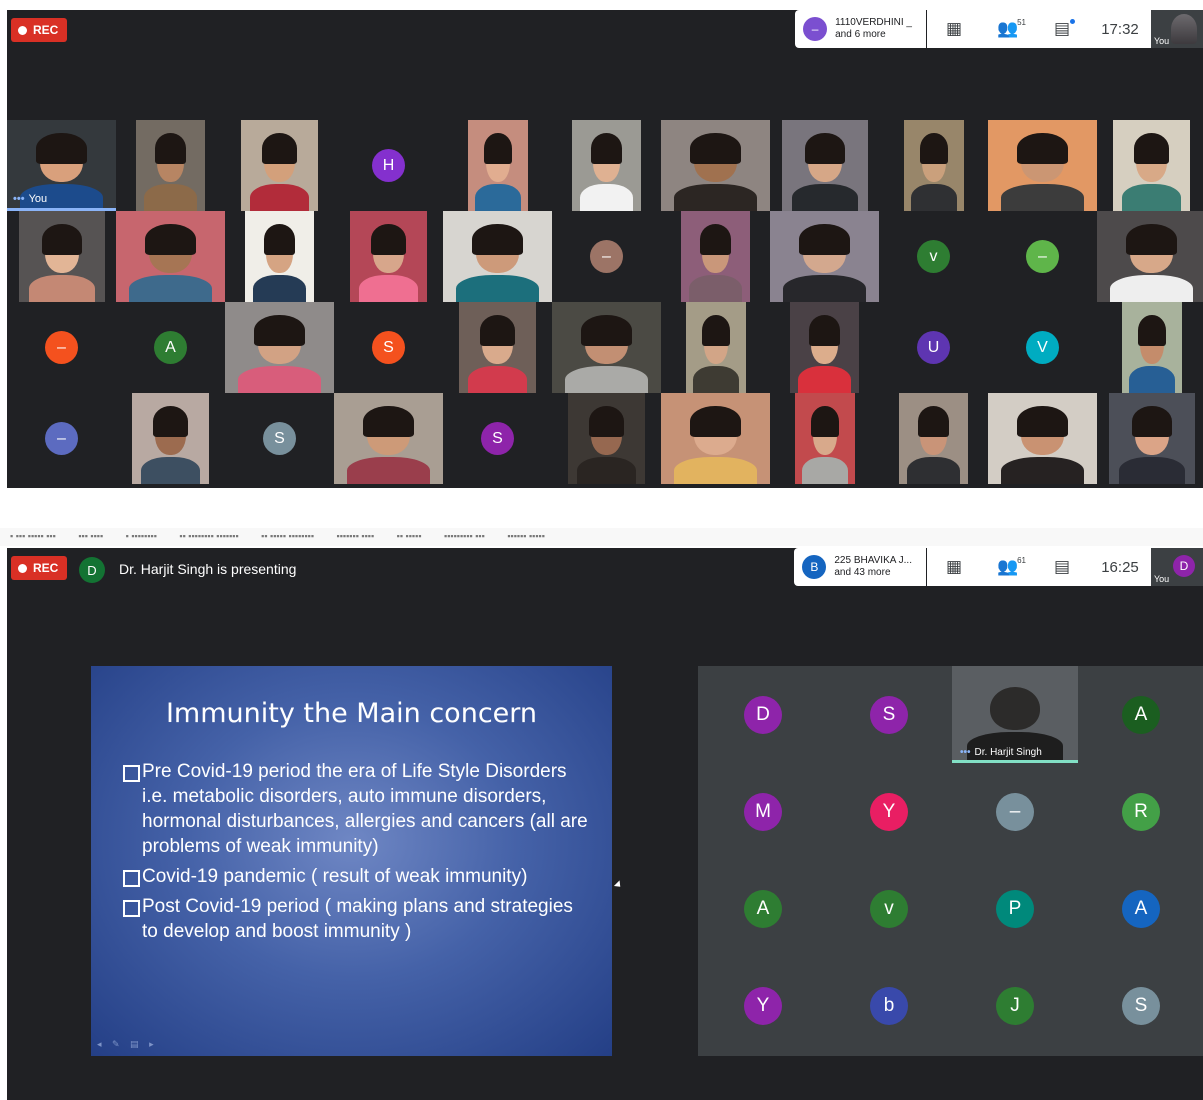  What do you see at coordinates (90, 536) in the screenshot?
I see `bookmark-item: ▪▪▪ ▪▪▪▪` at bounding box center [90, 536].